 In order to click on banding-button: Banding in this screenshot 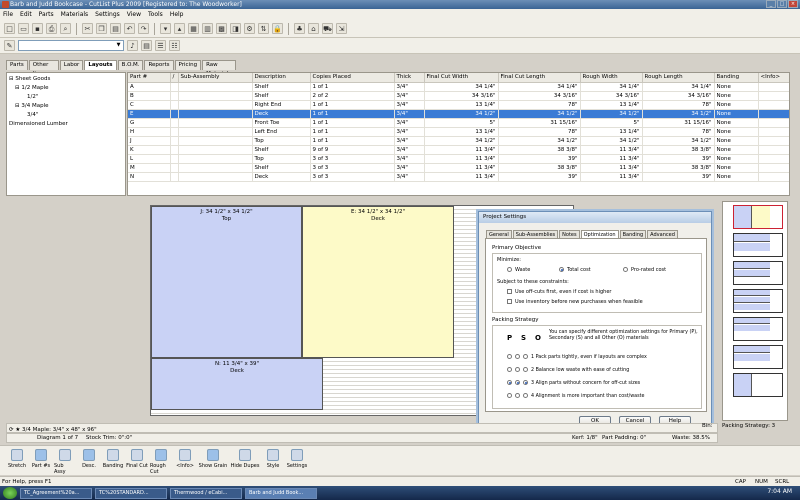, I will do `click(113, 460)`.